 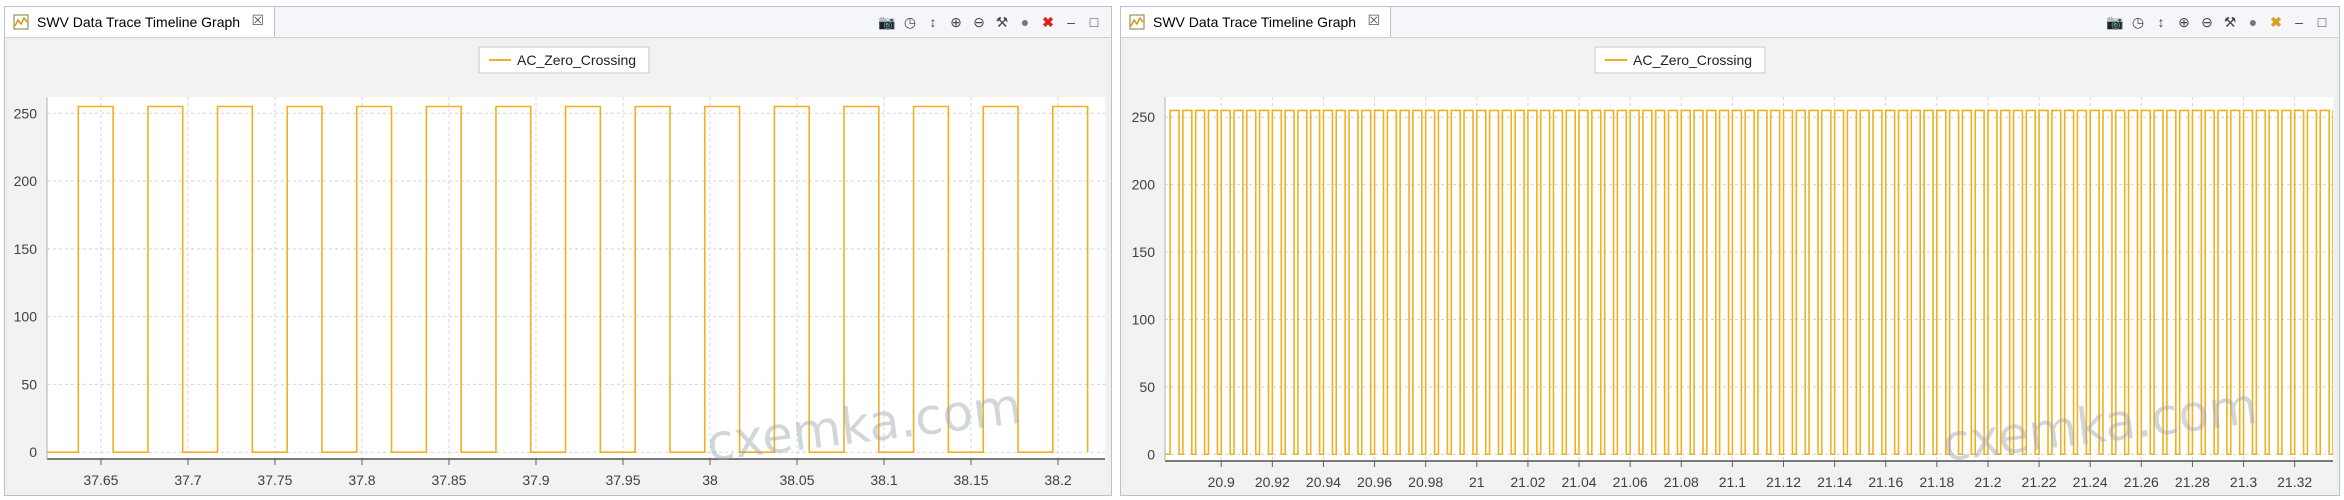 I want to click on x-tick-label: 20.98, so click(x=1425, y=482).